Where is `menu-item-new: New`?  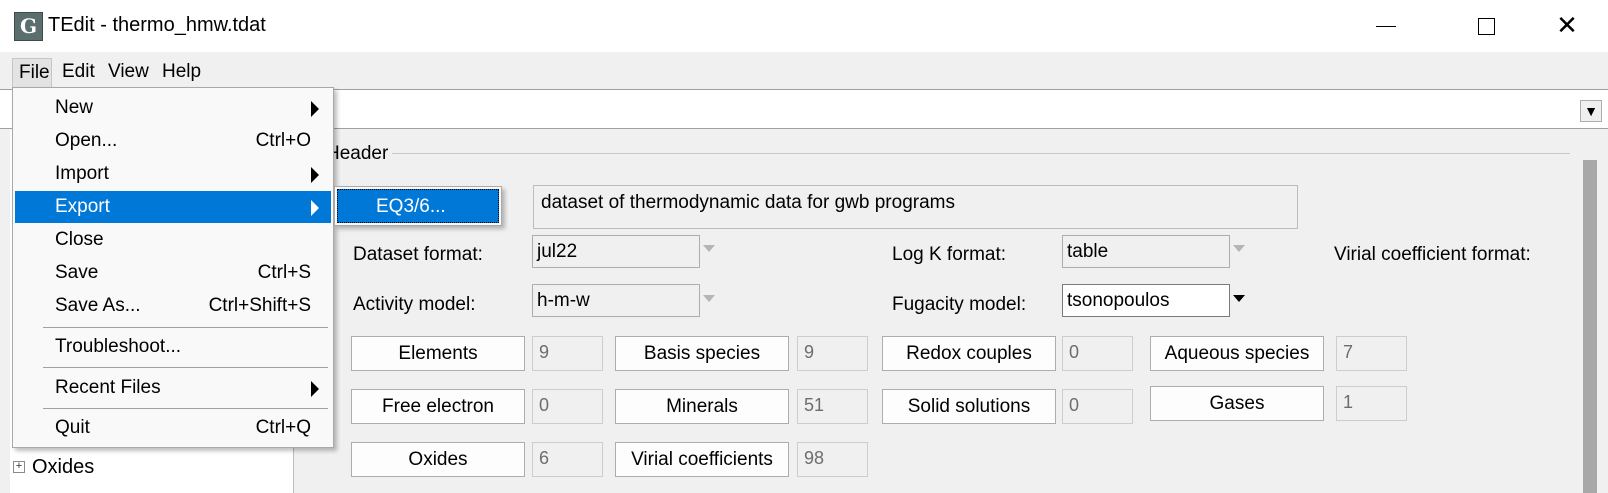 menu-item-new: New is located at coordinates (173, 108).